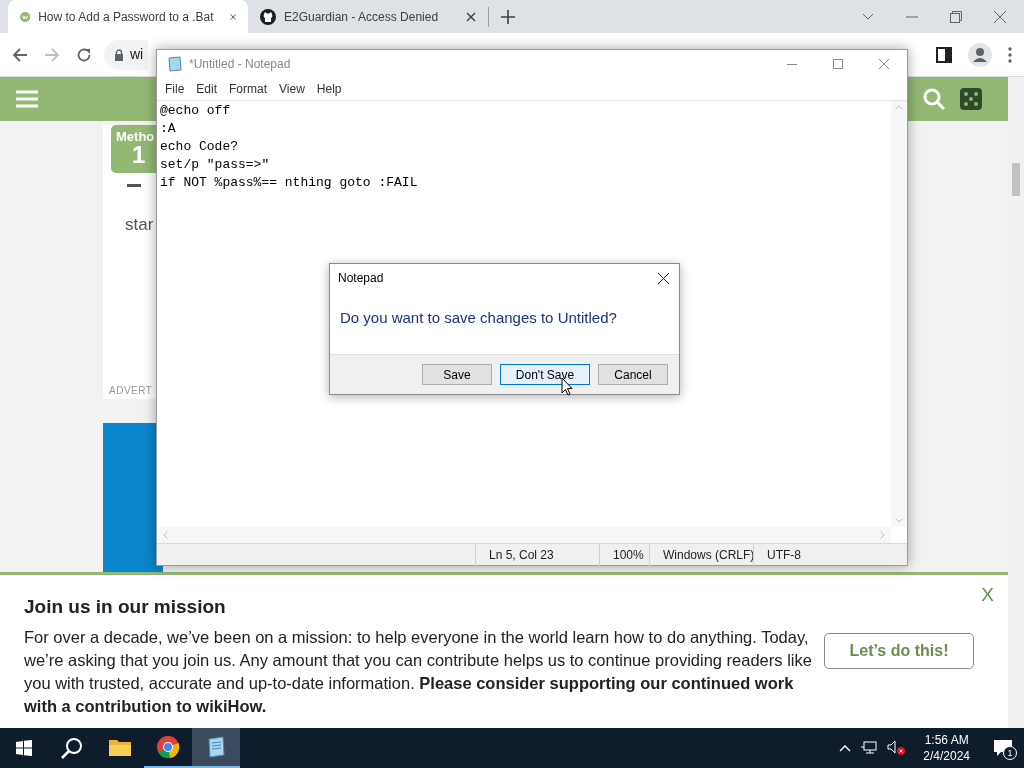  Describe the element at coordinates (956, 16) in the screenshot. I see `restore-icon` at that location.